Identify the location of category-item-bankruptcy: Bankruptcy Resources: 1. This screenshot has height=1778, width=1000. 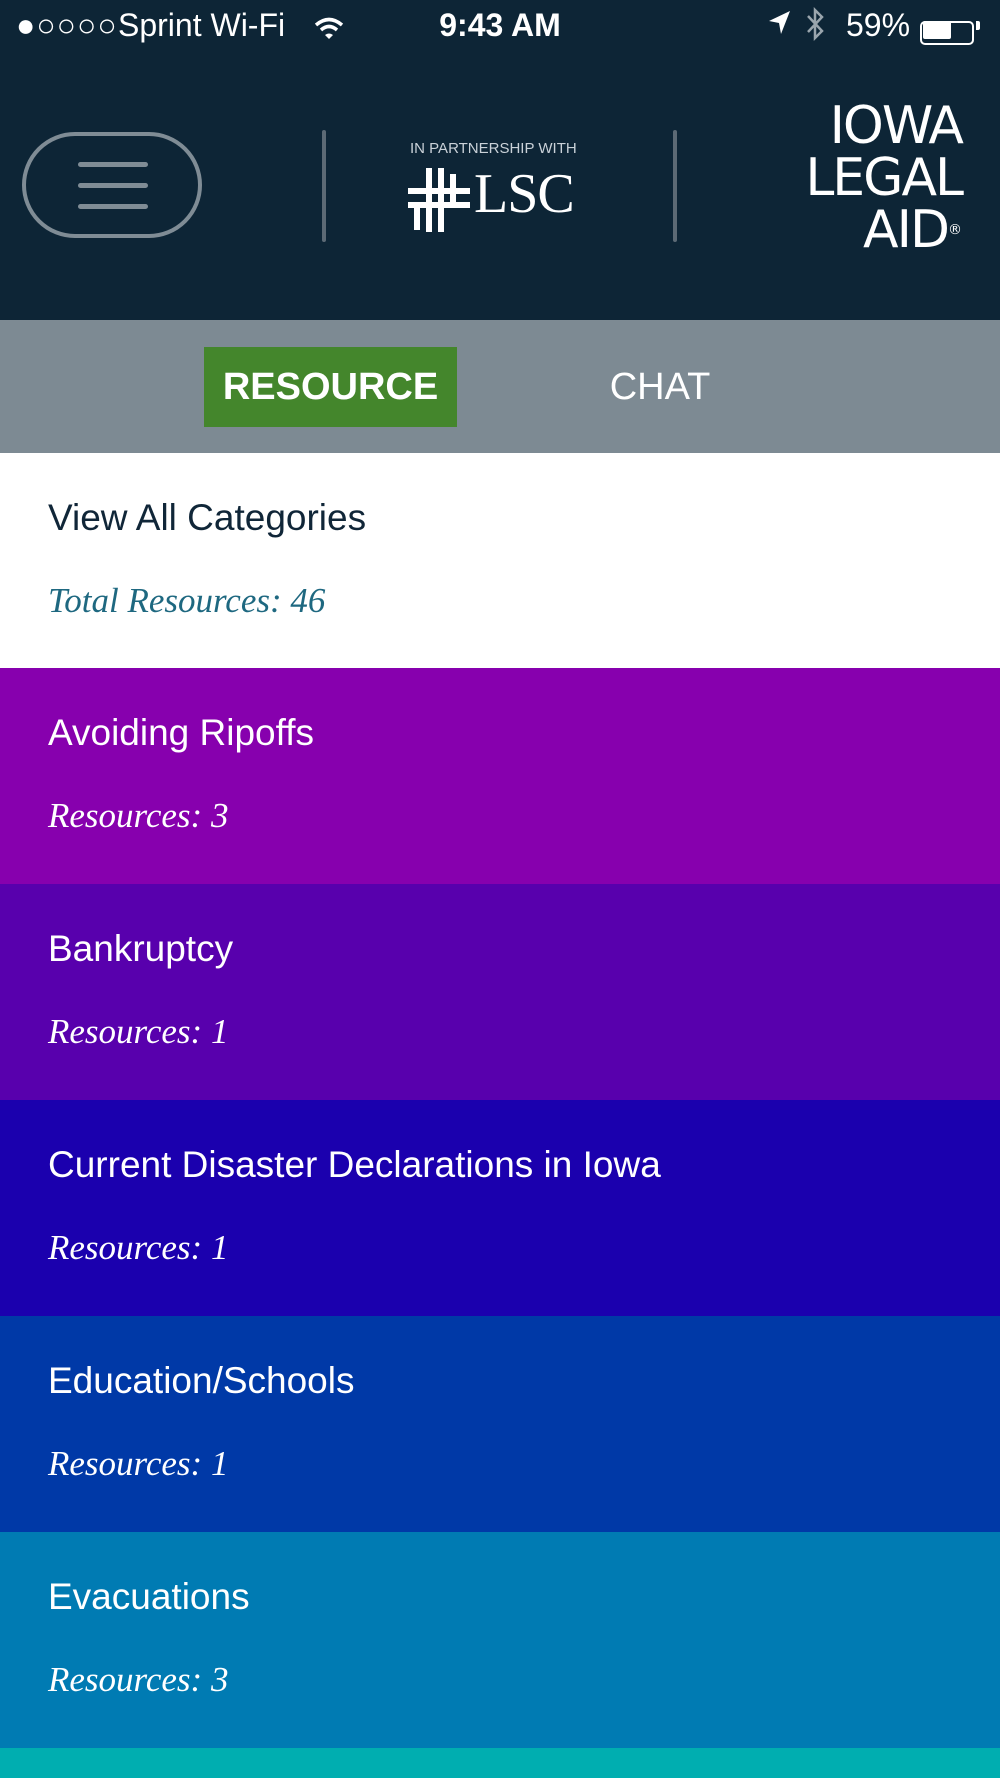
(500, 992).